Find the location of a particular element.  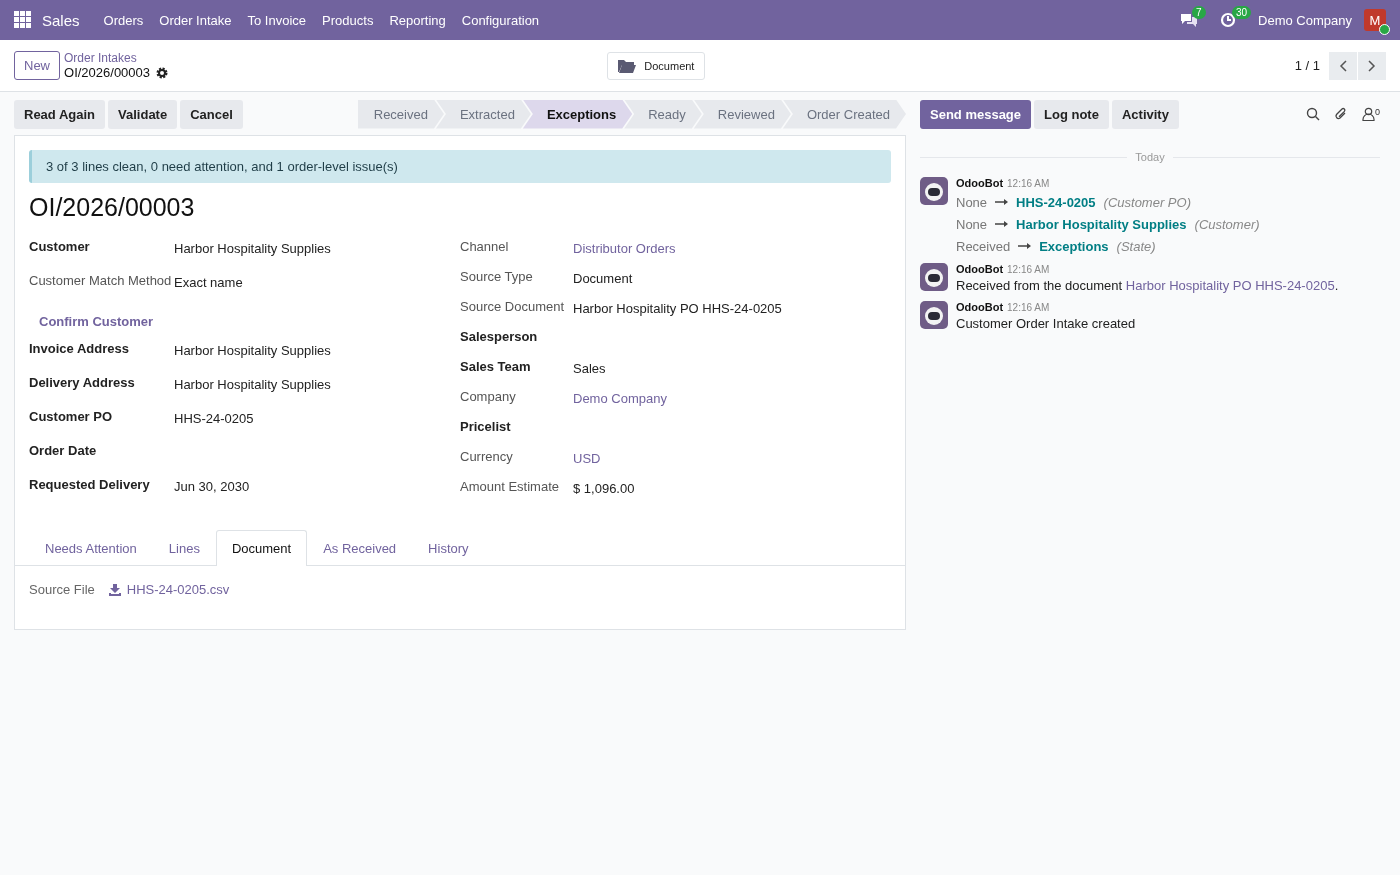

field-value: Distributor Orders is located at coordinates (732, 253).